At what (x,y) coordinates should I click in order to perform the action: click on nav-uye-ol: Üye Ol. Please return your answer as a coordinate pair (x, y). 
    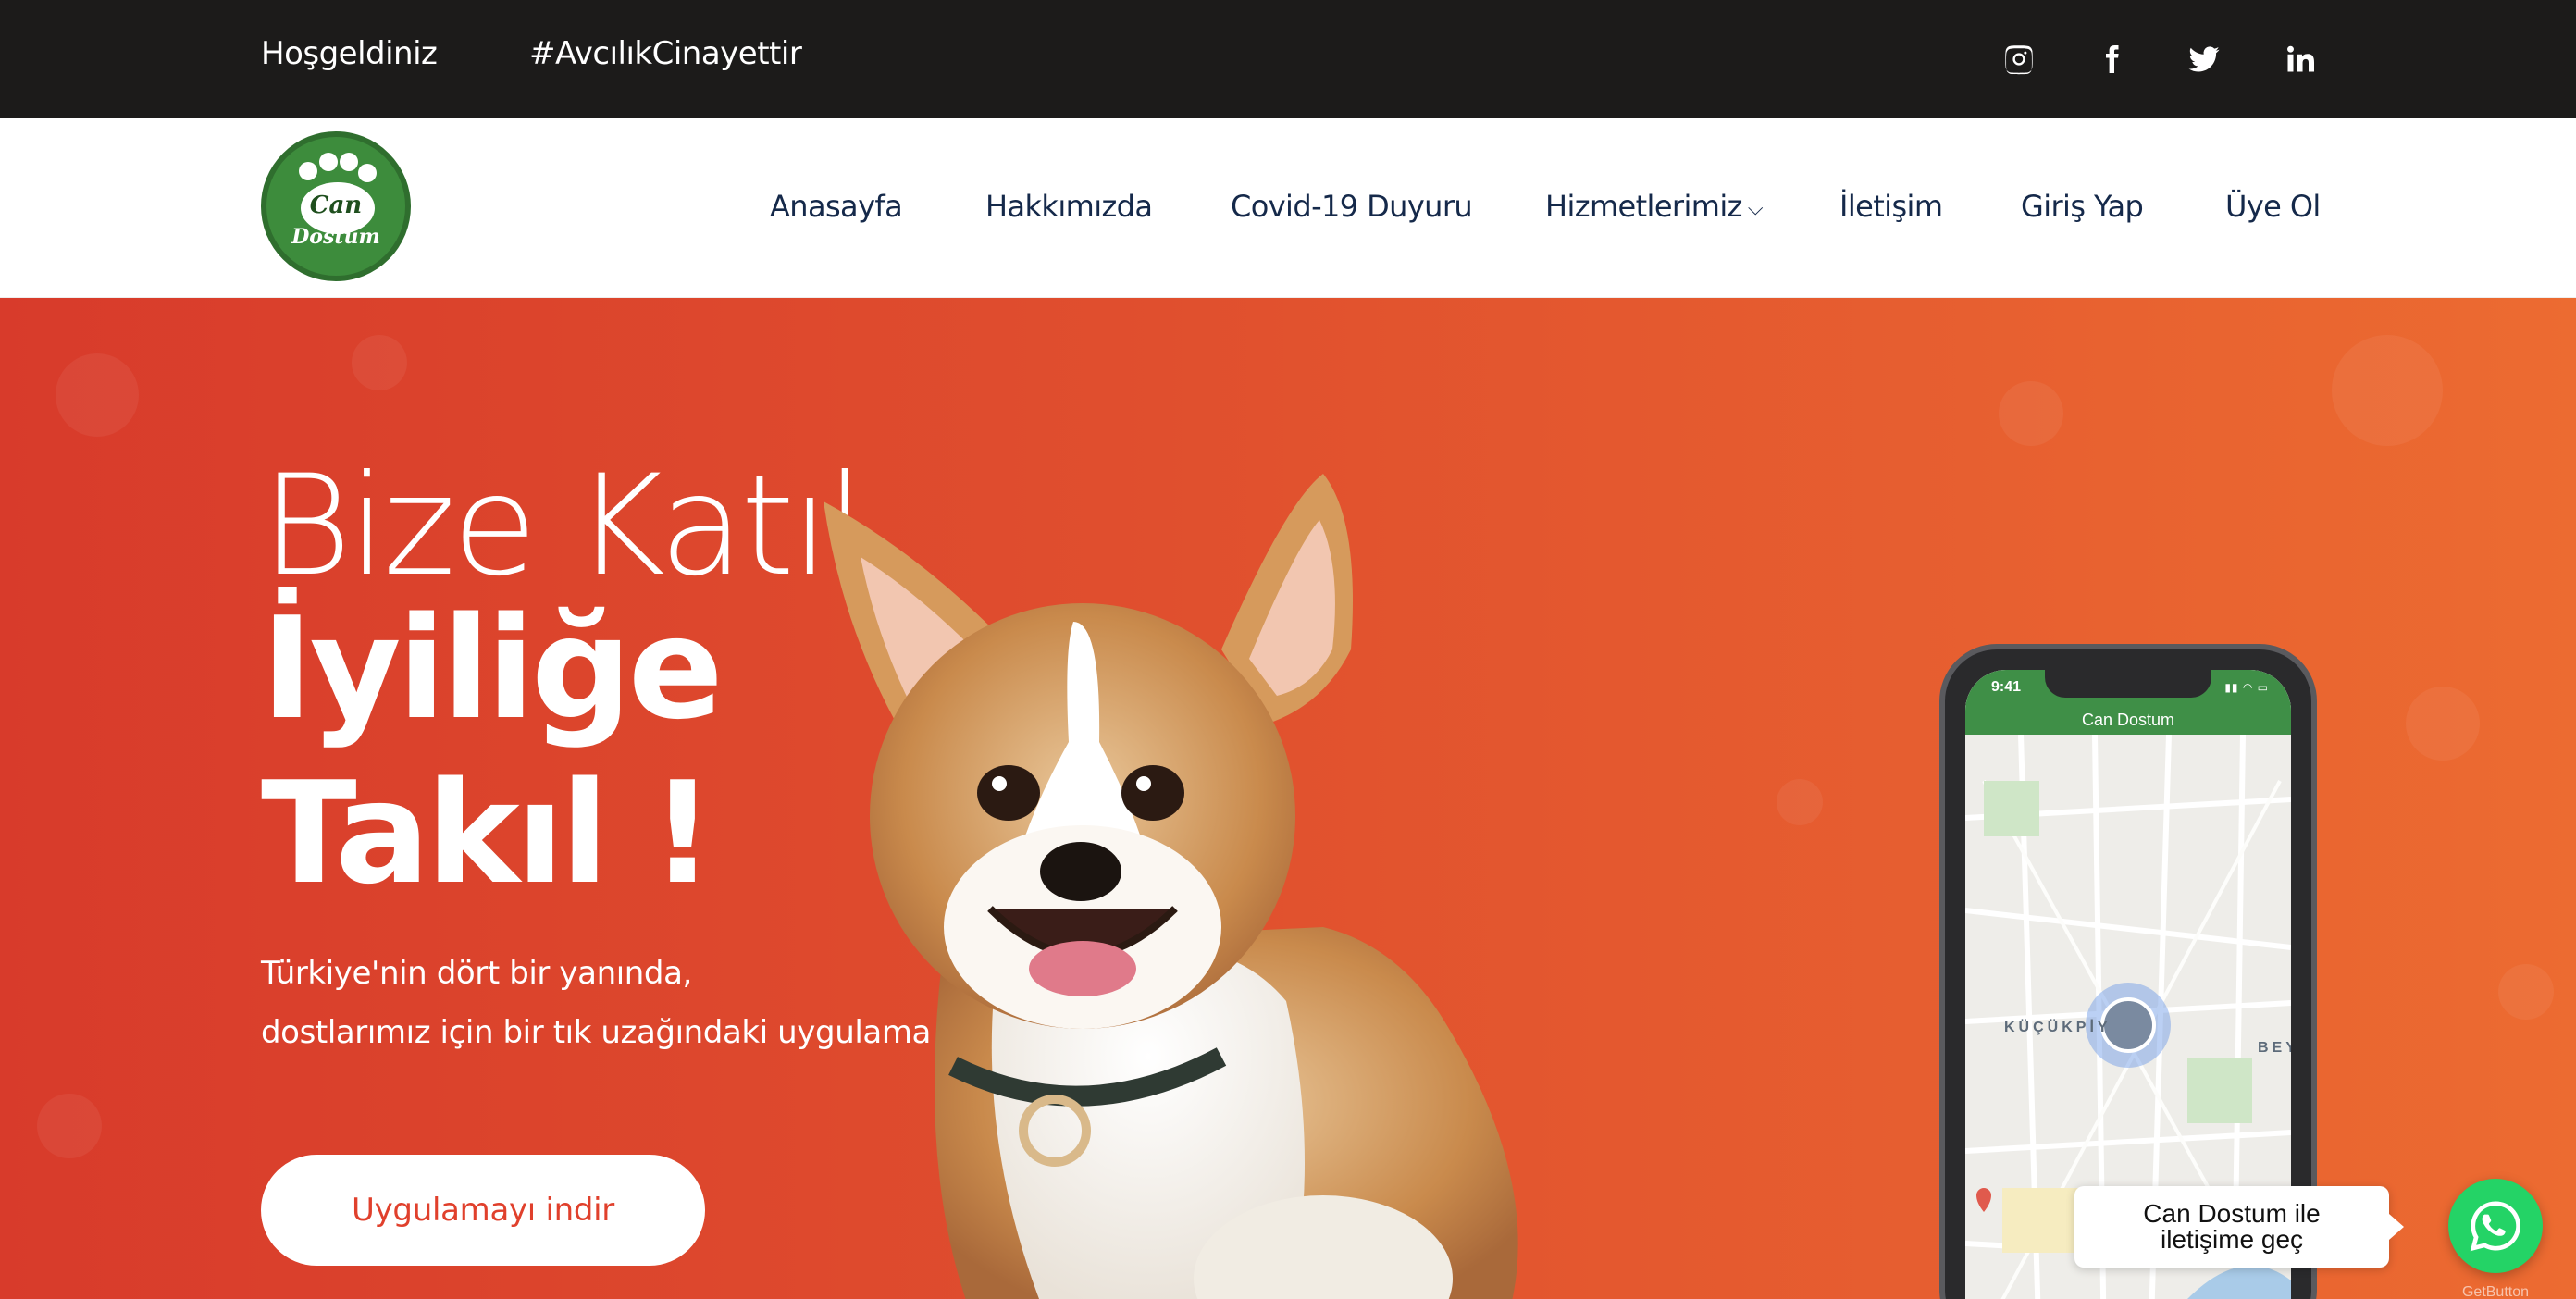
    Looking at the image, I should click on (2273, 206).